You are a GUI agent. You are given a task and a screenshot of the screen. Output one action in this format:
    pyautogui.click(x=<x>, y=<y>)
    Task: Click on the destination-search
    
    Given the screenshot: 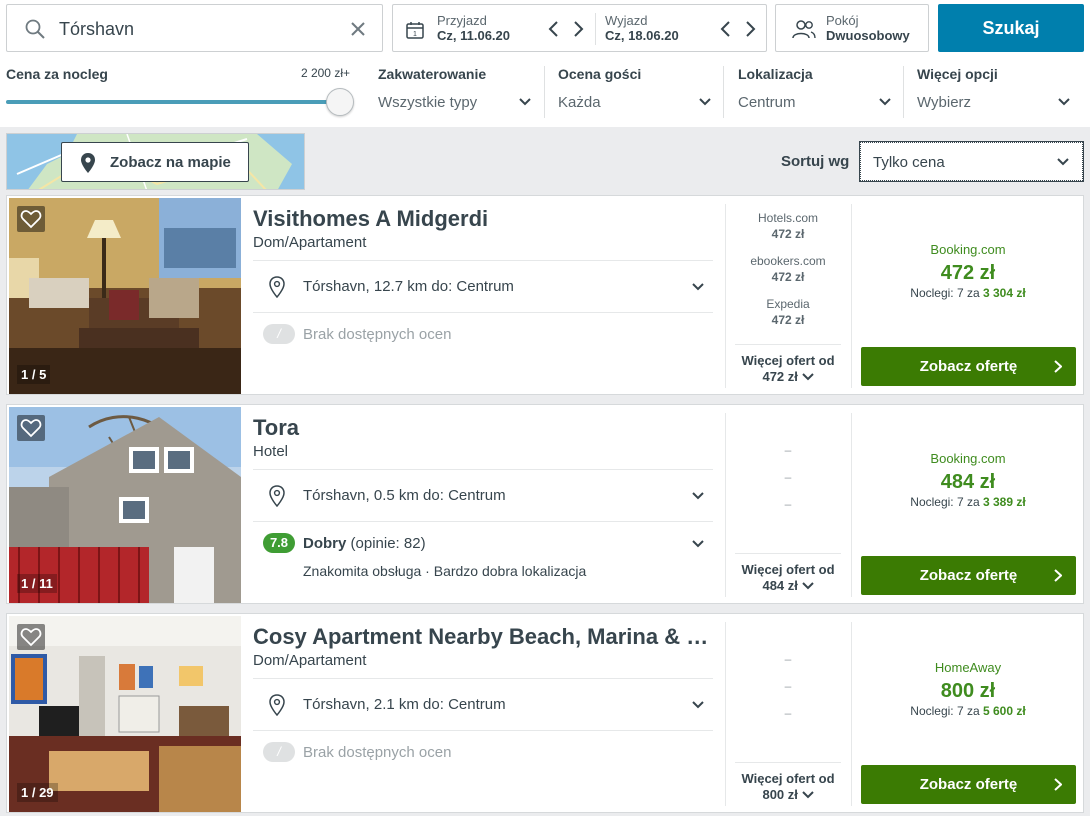 What is the action you would take?
    pyautogui.click(x=194, y=28)
    